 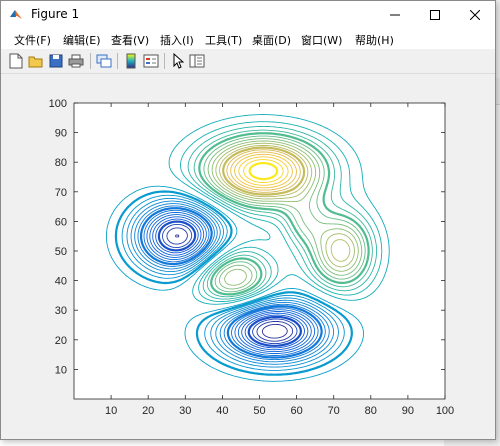 I want to click on print-icon, so click(x=76, y=61).